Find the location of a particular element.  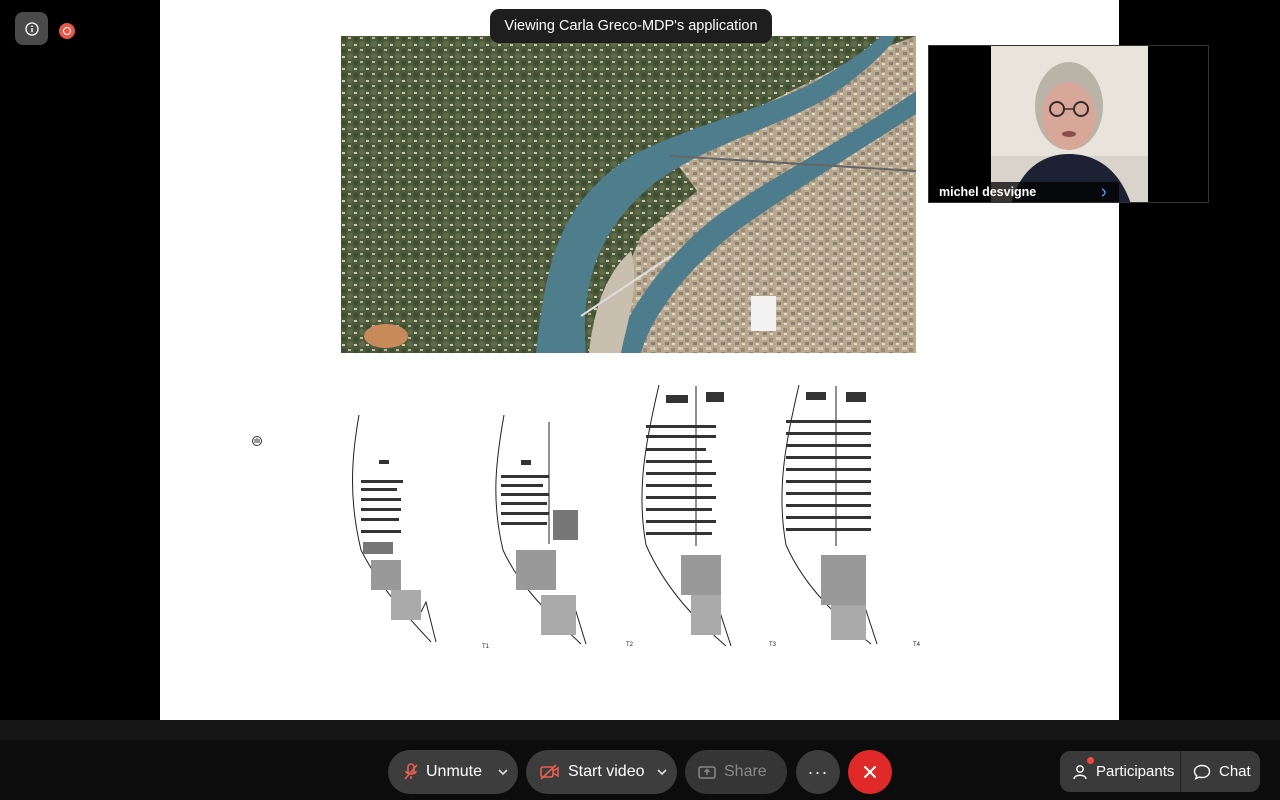

participant-video-tile: michel desvigne is located at coordinates (1068, 124).